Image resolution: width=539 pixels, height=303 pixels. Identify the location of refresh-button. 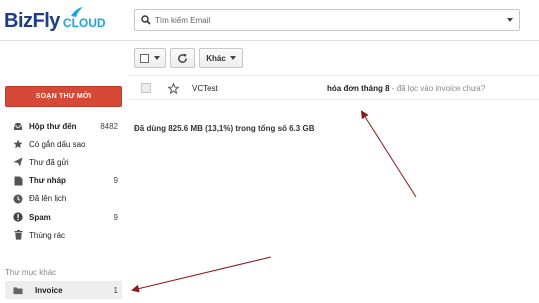
(182, 58).